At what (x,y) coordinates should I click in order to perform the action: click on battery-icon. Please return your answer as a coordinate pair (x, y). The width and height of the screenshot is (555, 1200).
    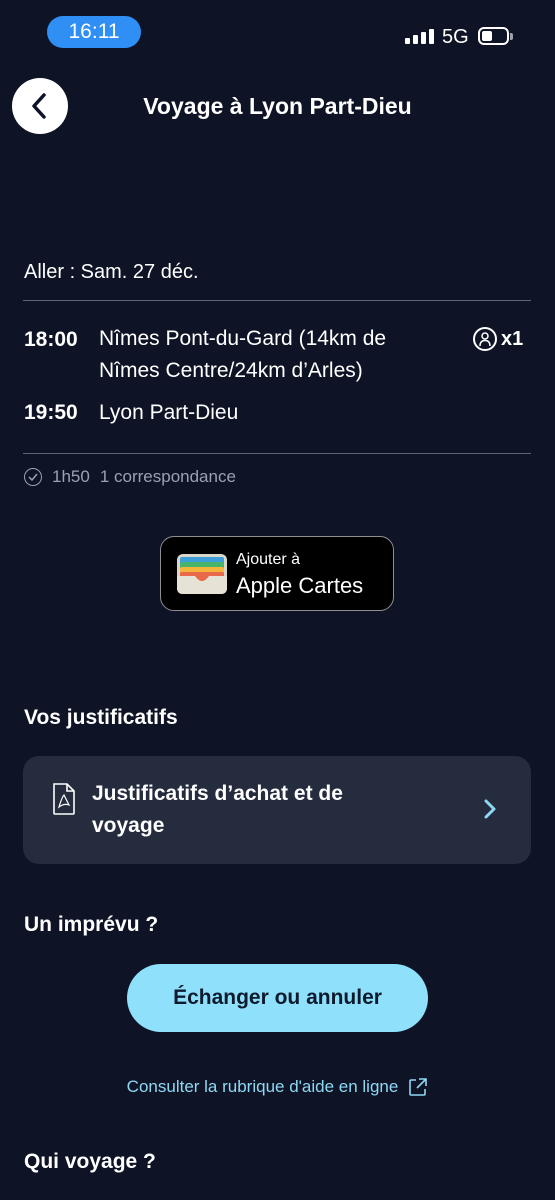
    Looking at the image, I should click on (495, 36).